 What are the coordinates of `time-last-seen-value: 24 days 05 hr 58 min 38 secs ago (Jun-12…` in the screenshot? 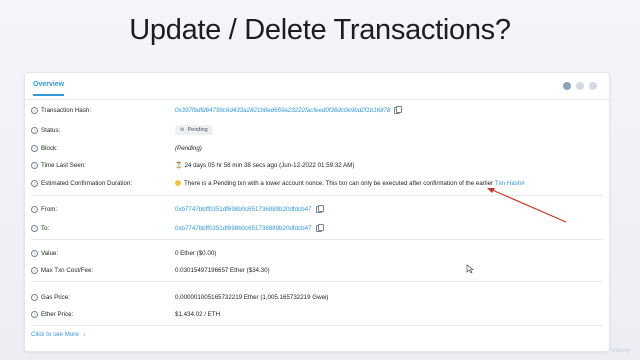 It's located at (269, 165).